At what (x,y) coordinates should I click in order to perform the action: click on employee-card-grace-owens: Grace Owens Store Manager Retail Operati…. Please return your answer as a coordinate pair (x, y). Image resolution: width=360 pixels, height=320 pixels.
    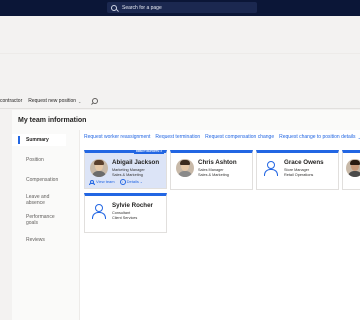
    Looking at the image, I should click on (297, 170).